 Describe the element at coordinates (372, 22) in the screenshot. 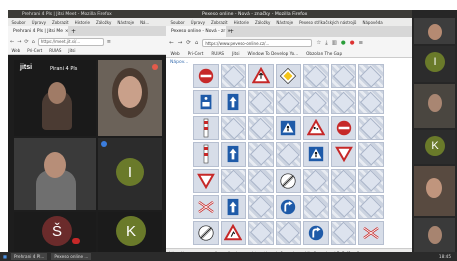

I see `menu-item-7: Nápověda` at that location.